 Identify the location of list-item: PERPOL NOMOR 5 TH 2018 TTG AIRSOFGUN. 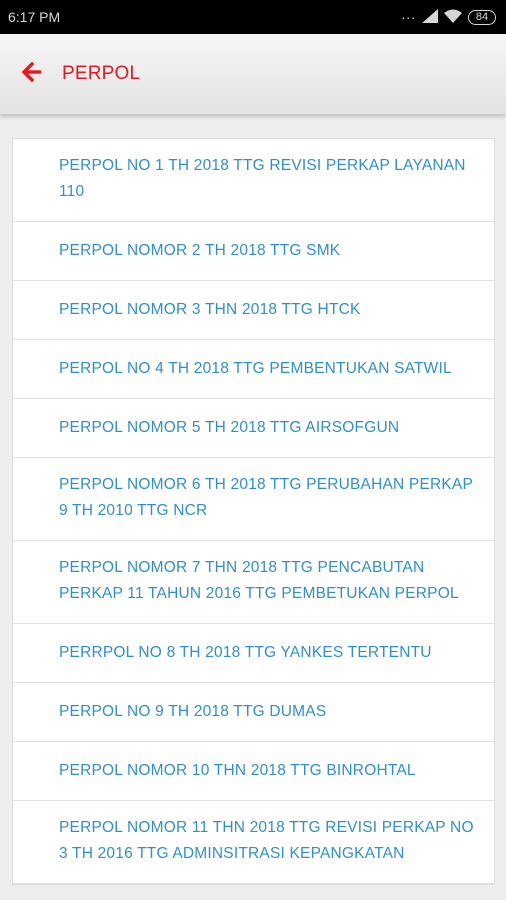
(253, 428).